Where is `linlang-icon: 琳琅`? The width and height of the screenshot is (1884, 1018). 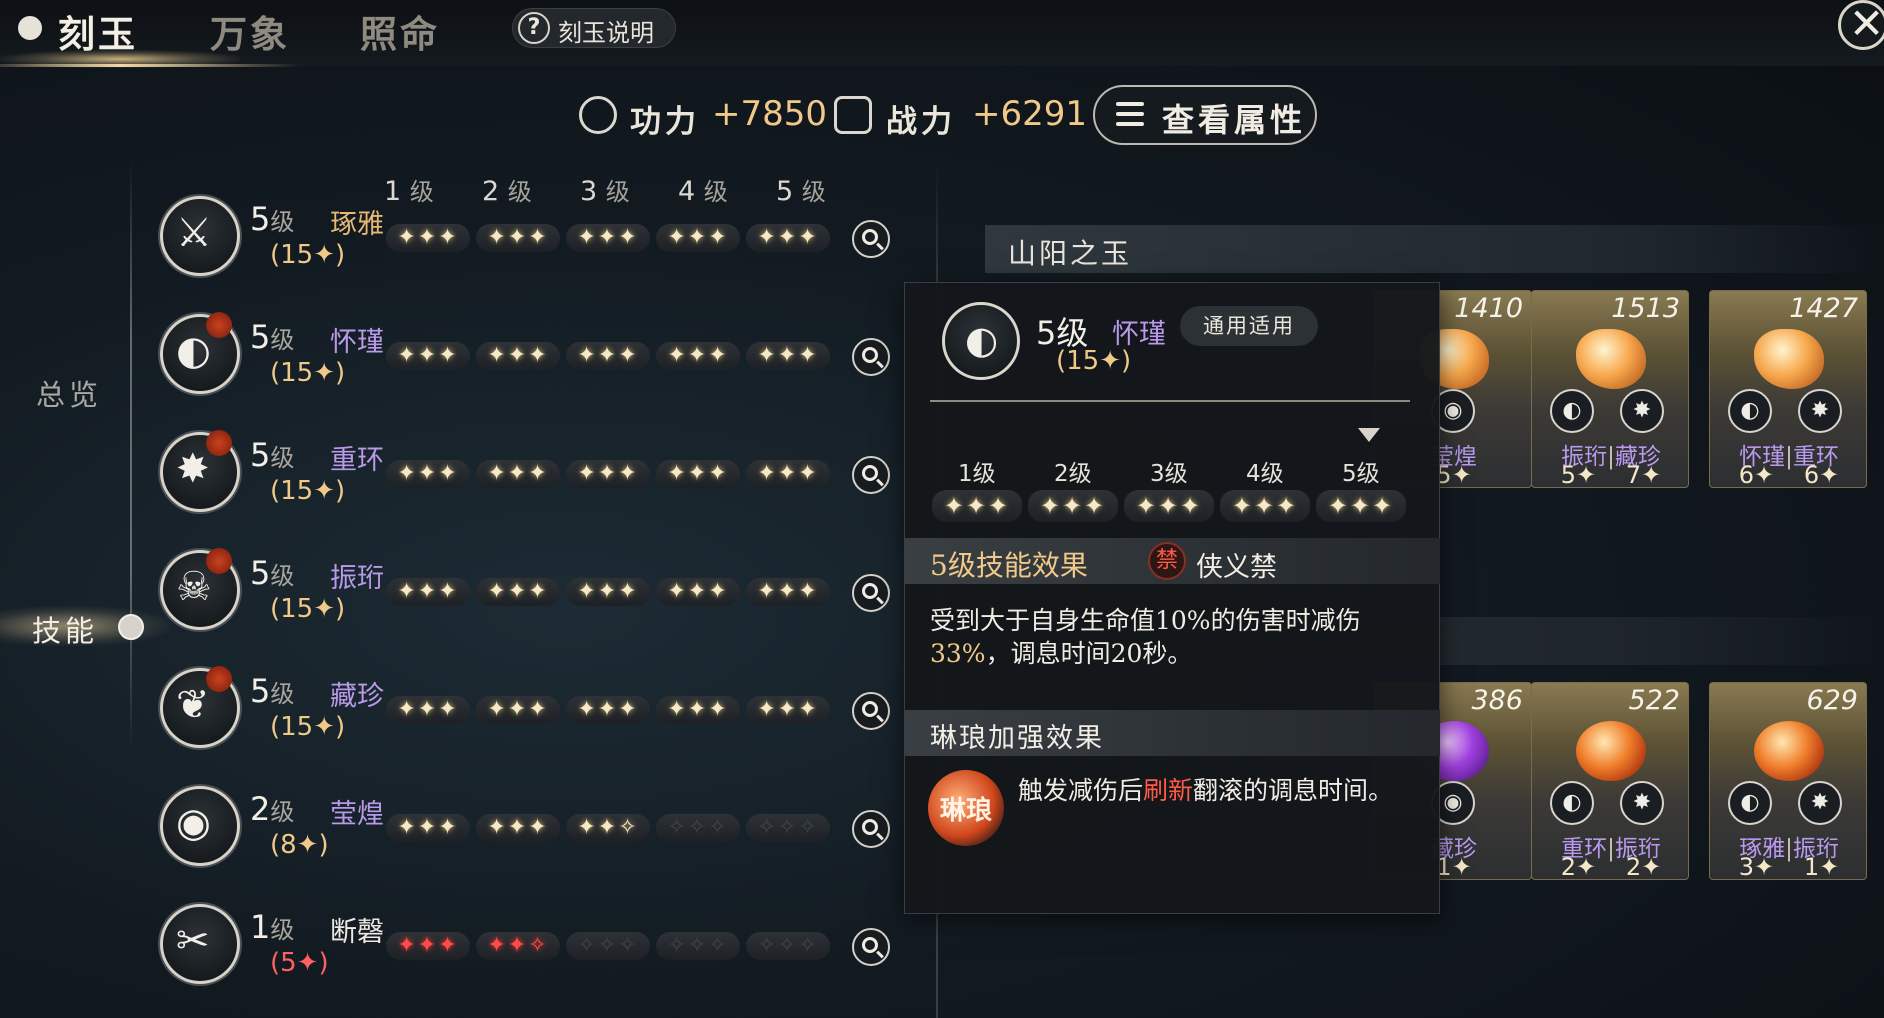 linlang-icon: 琳琅 is located at coordinates (966, 808).